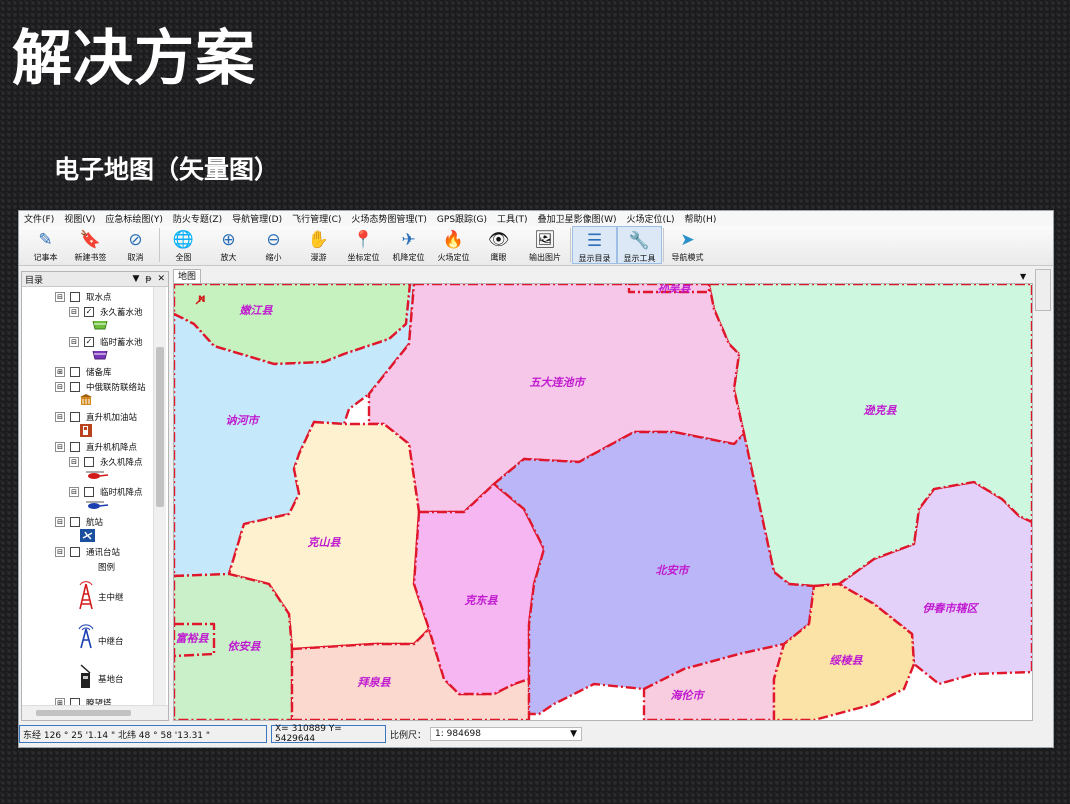 The image size is (1070, 804). What do you see at coordinates (577, 218) in the screenshot?
I see `menu-satellite-overlay: 叠加卫星影像图(W)` at bounding box center [577, 218].